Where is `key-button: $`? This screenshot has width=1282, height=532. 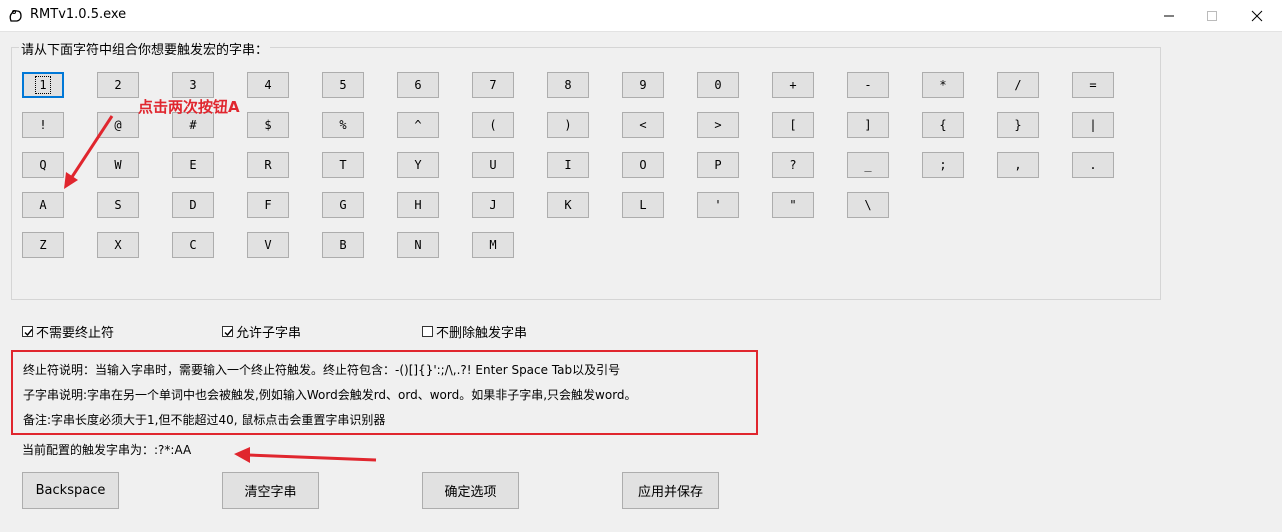 key-button: $ is located at coordinates (268, 125).